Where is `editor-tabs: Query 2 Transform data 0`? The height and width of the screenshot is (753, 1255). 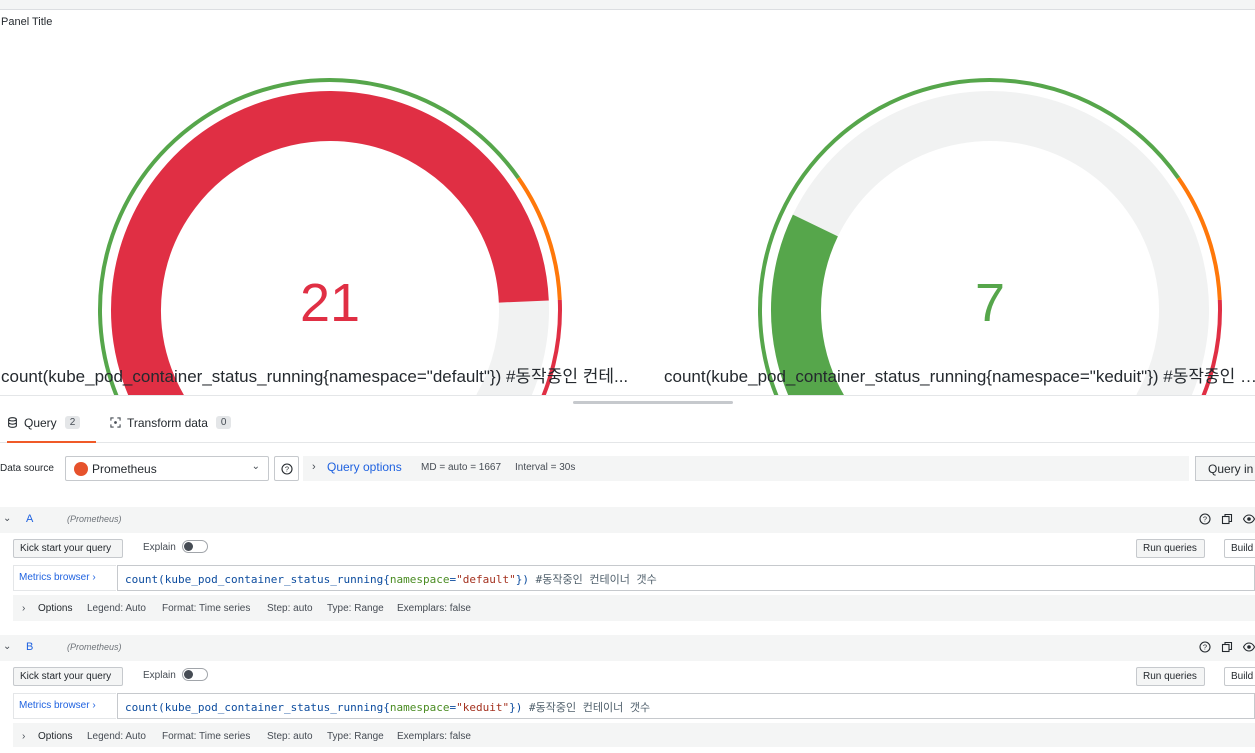
editor-tabs: Query 2 Transform data 0 is located at coordinates (627, 425).